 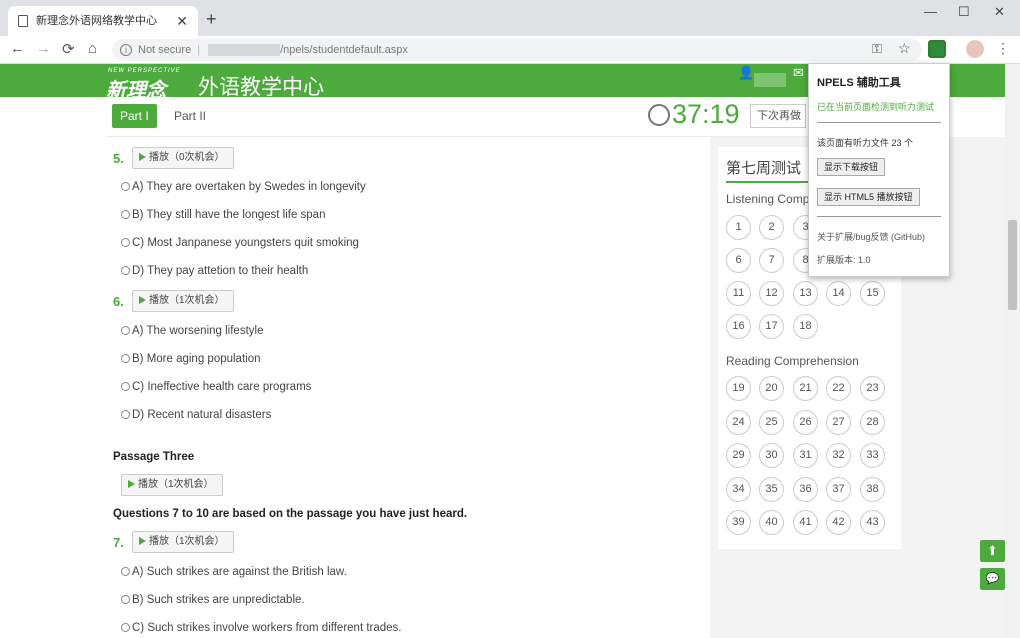 I want to click on question-number-button: 19, so click(x=738, y=388).